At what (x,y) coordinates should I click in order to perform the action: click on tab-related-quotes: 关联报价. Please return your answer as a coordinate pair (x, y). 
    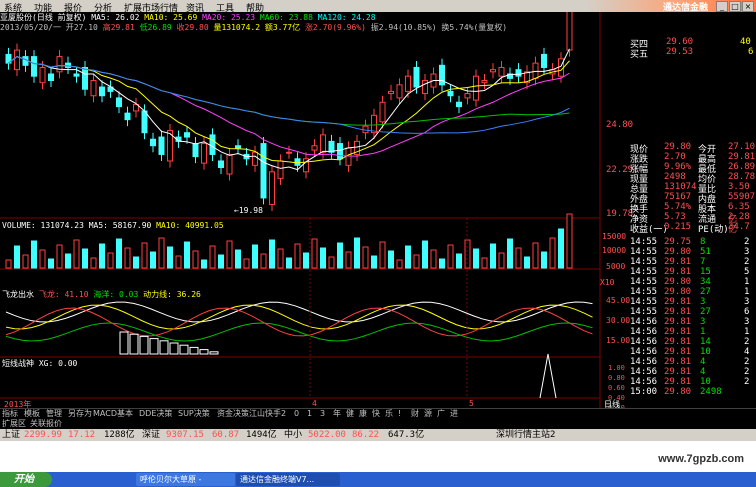
    Looking at the image, I should click on (46, 424).